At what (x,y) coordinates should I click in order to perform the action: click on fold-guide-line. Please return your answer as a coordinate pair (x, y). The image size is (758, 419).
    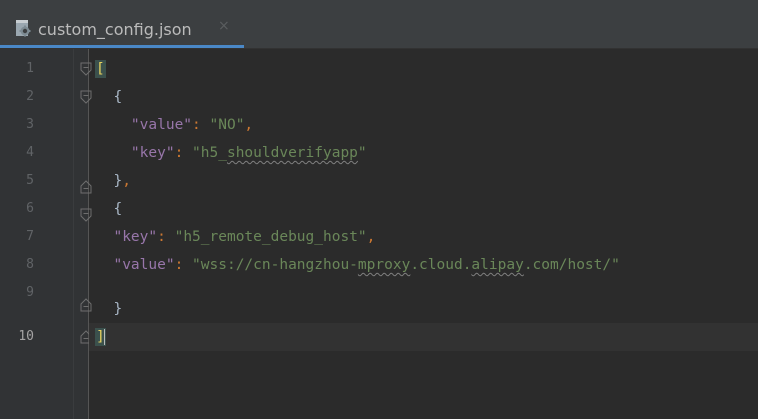
    Looking at the image, I should click on (73, 234).